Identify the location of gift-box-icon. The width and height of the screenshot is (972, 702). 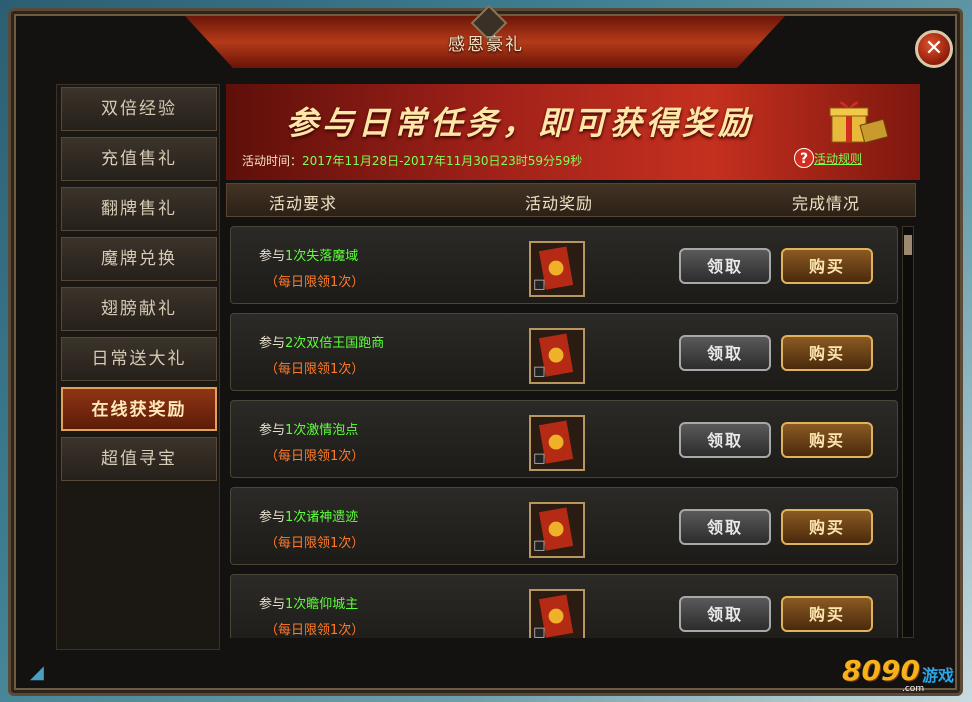
(858, 122).